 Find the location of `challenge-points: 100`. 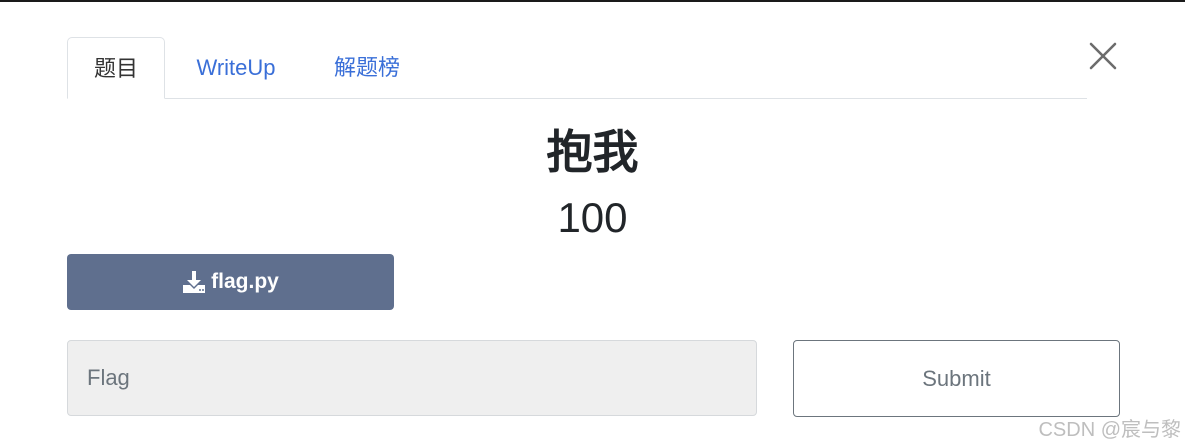

challenge-points: 100 is located at coordinates (592, 217).